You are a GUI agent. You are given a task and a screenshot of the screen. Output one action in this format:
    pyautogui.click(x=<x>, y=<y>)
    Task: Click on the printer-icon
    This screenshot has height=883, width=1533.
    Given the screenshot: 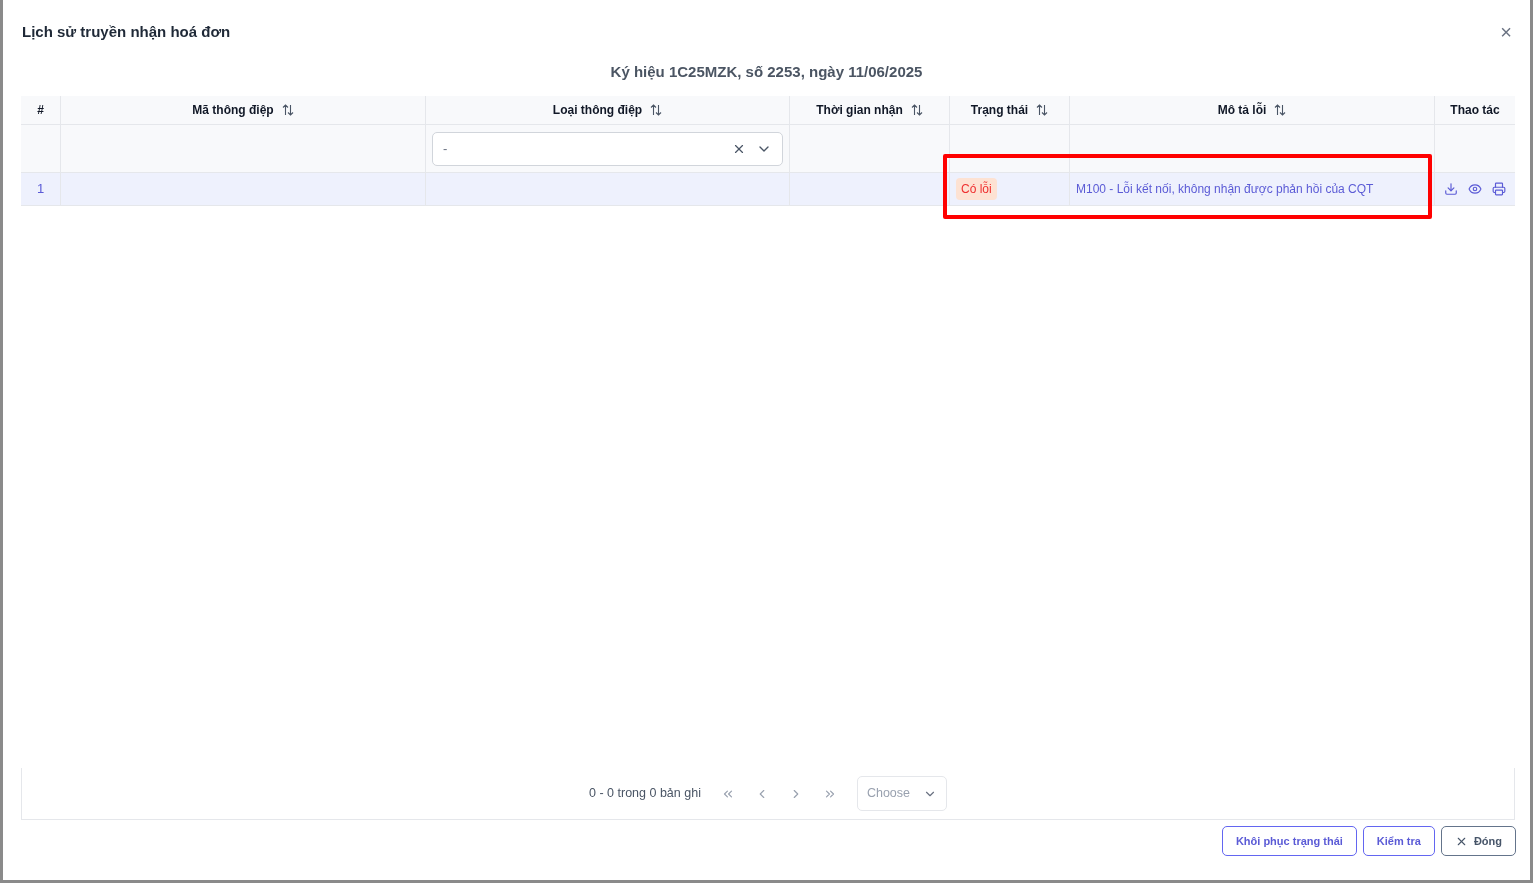 What is the action you would take?
    pyautogui.click(x=1499, y=189)
    